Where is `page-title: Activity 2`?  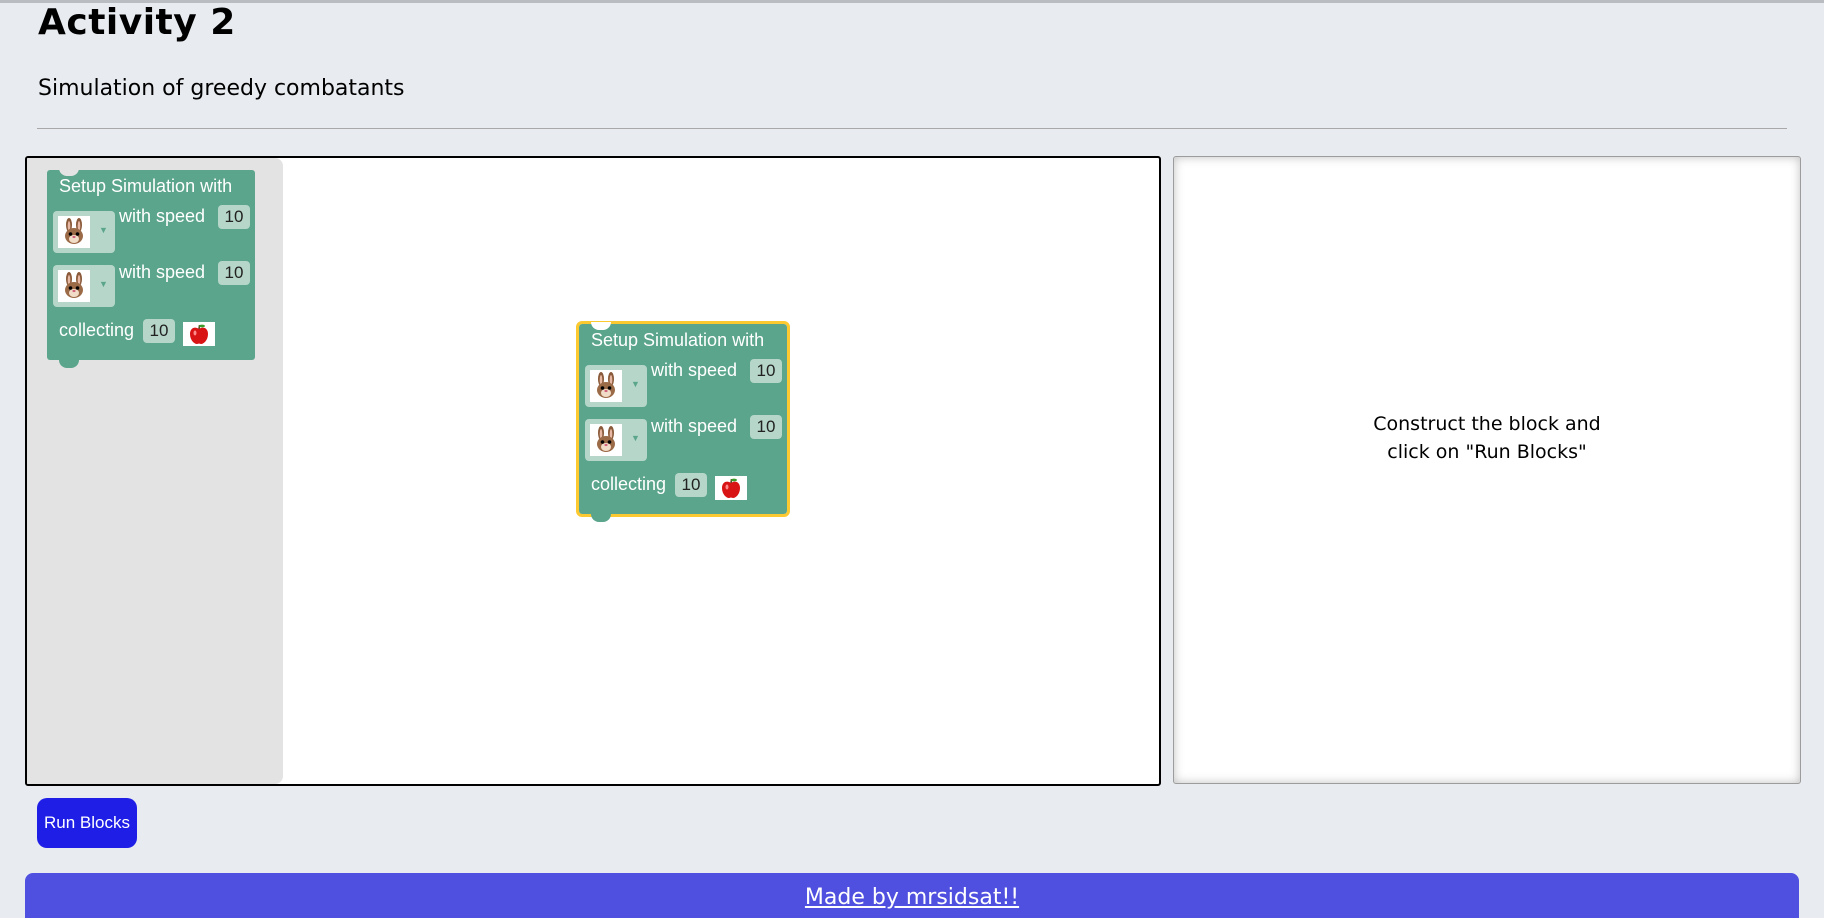
page-title: Activity 2 is located at coordinates (137, 22).